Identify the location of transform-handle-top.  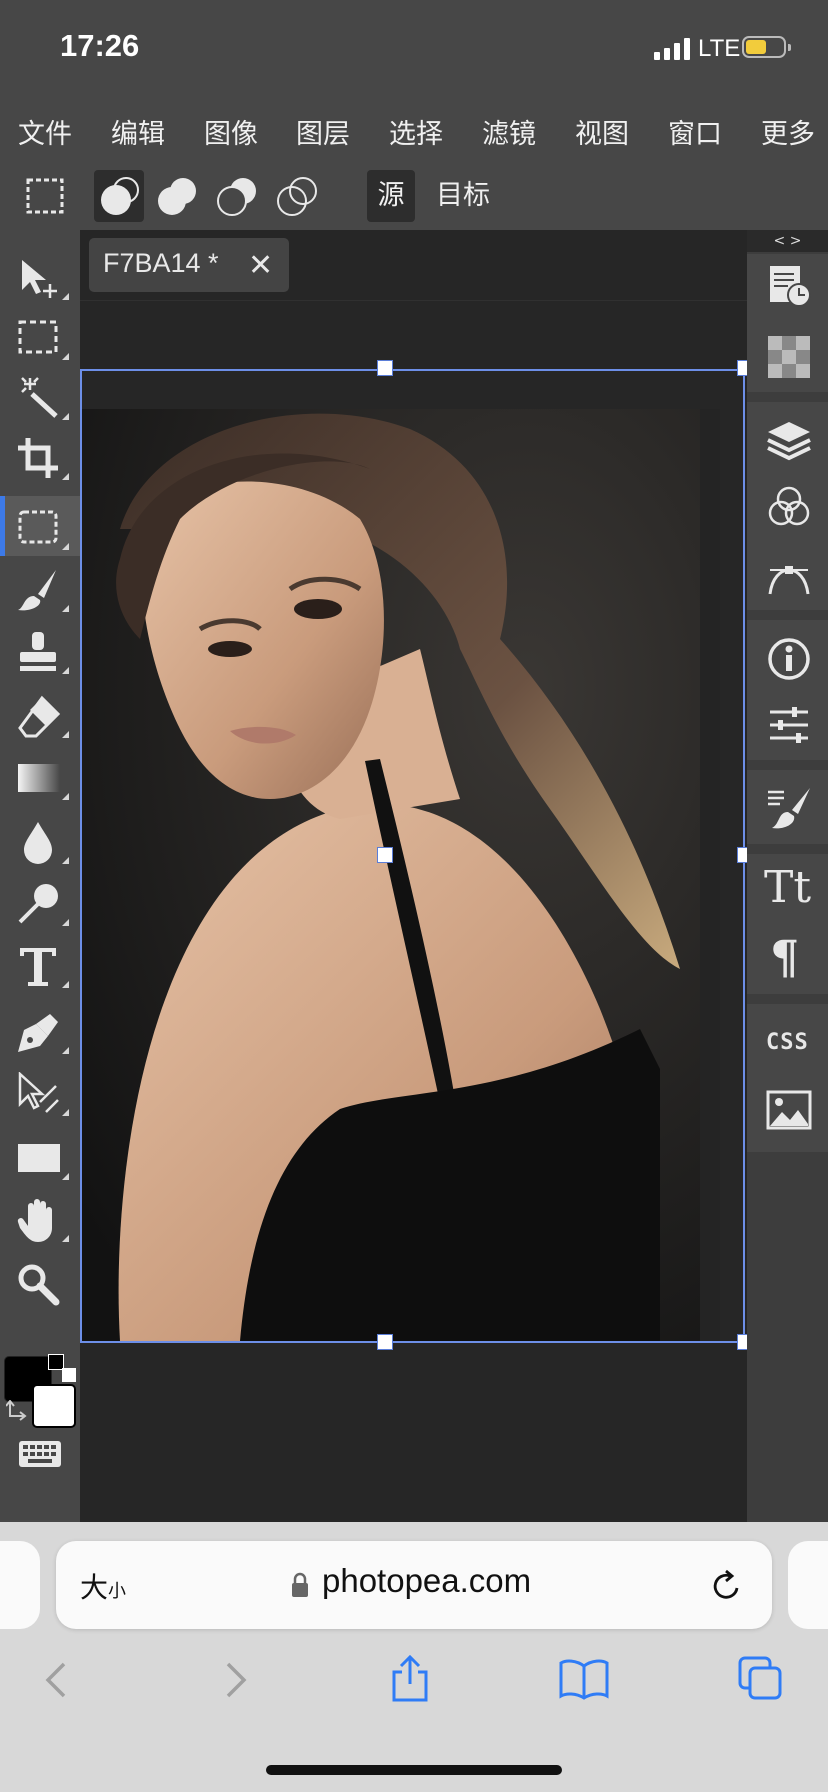
(385, 368).